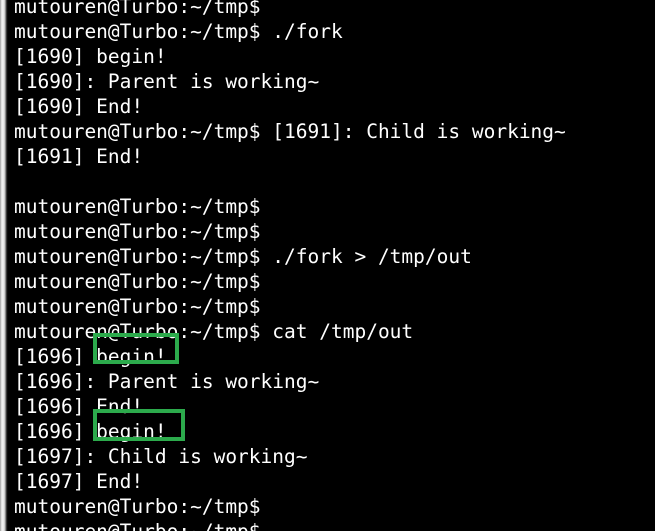  Describe the element at coordinates (243, 256) in the screenshot. I see `terminal-line: mutouren@Turbo:~/tmp$ ./fork > /tmp/out` at that location.